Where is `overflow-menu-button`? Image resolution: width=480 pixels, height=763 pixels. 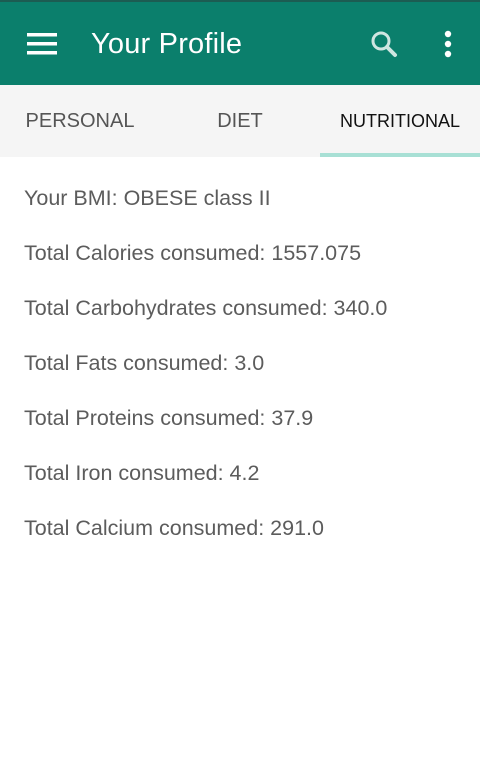
overflow-menu-button is located at coordinates (448, 44).